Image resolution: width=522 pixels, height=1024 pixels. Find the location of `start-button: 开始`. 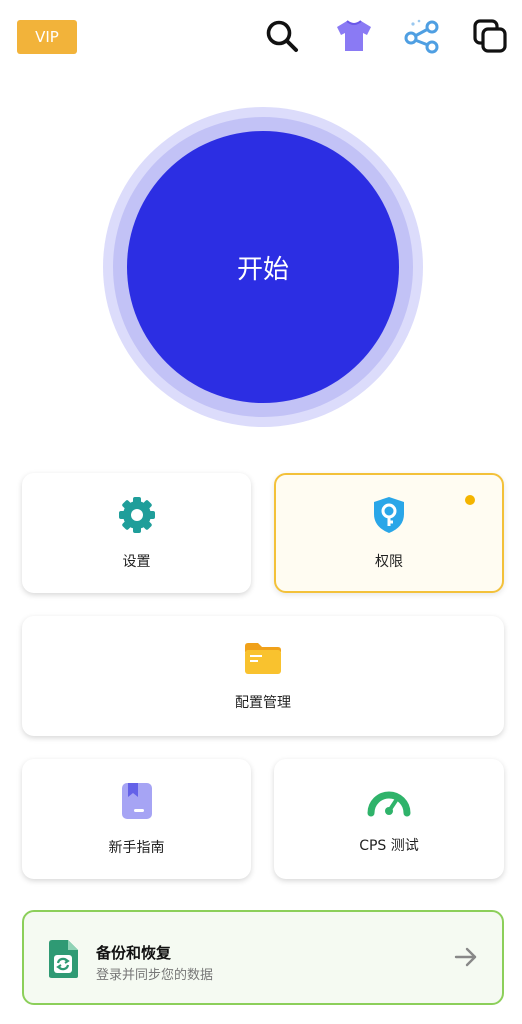

start-button: 开始 is located at coordinates (263, 267).